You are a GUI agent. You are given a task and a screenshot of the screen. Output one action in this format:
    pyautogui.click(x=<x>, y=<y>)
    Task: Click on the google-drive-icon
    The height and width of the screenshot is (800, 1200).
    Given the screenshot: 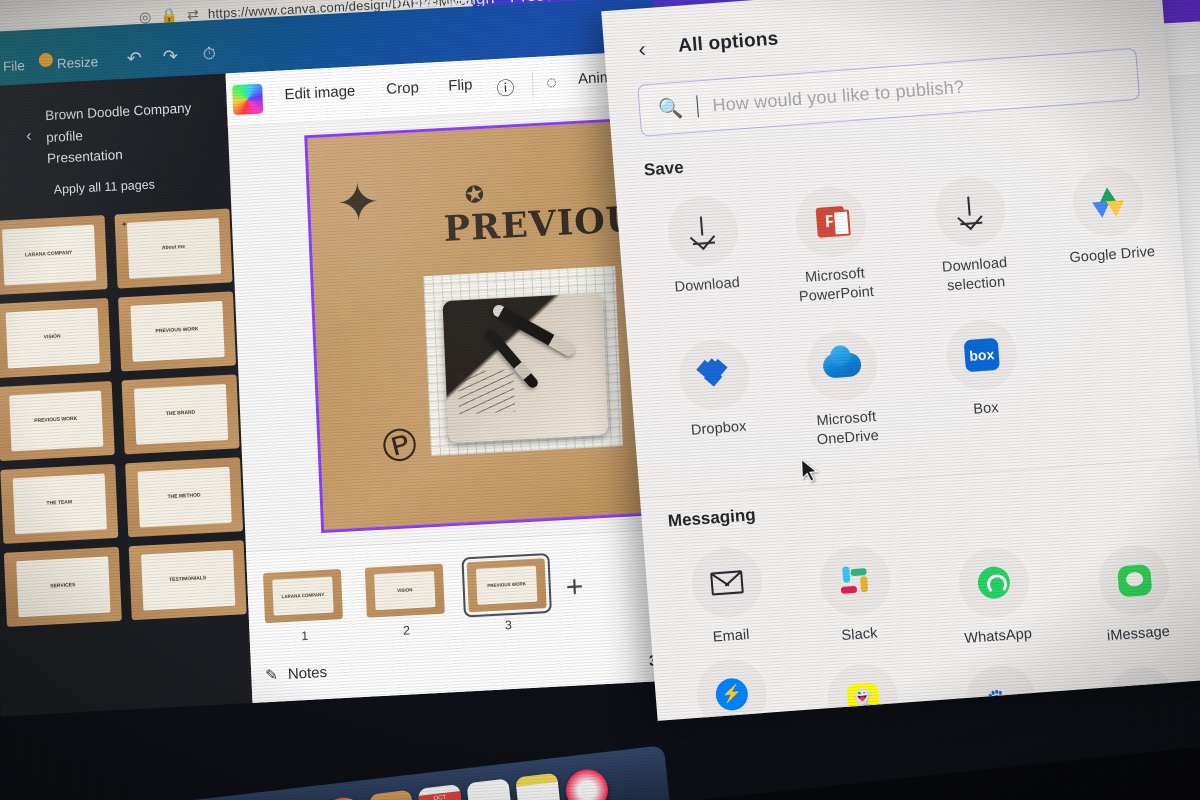 What is the action you would take?
    pyautogui.click(x=1108, y=202)
    